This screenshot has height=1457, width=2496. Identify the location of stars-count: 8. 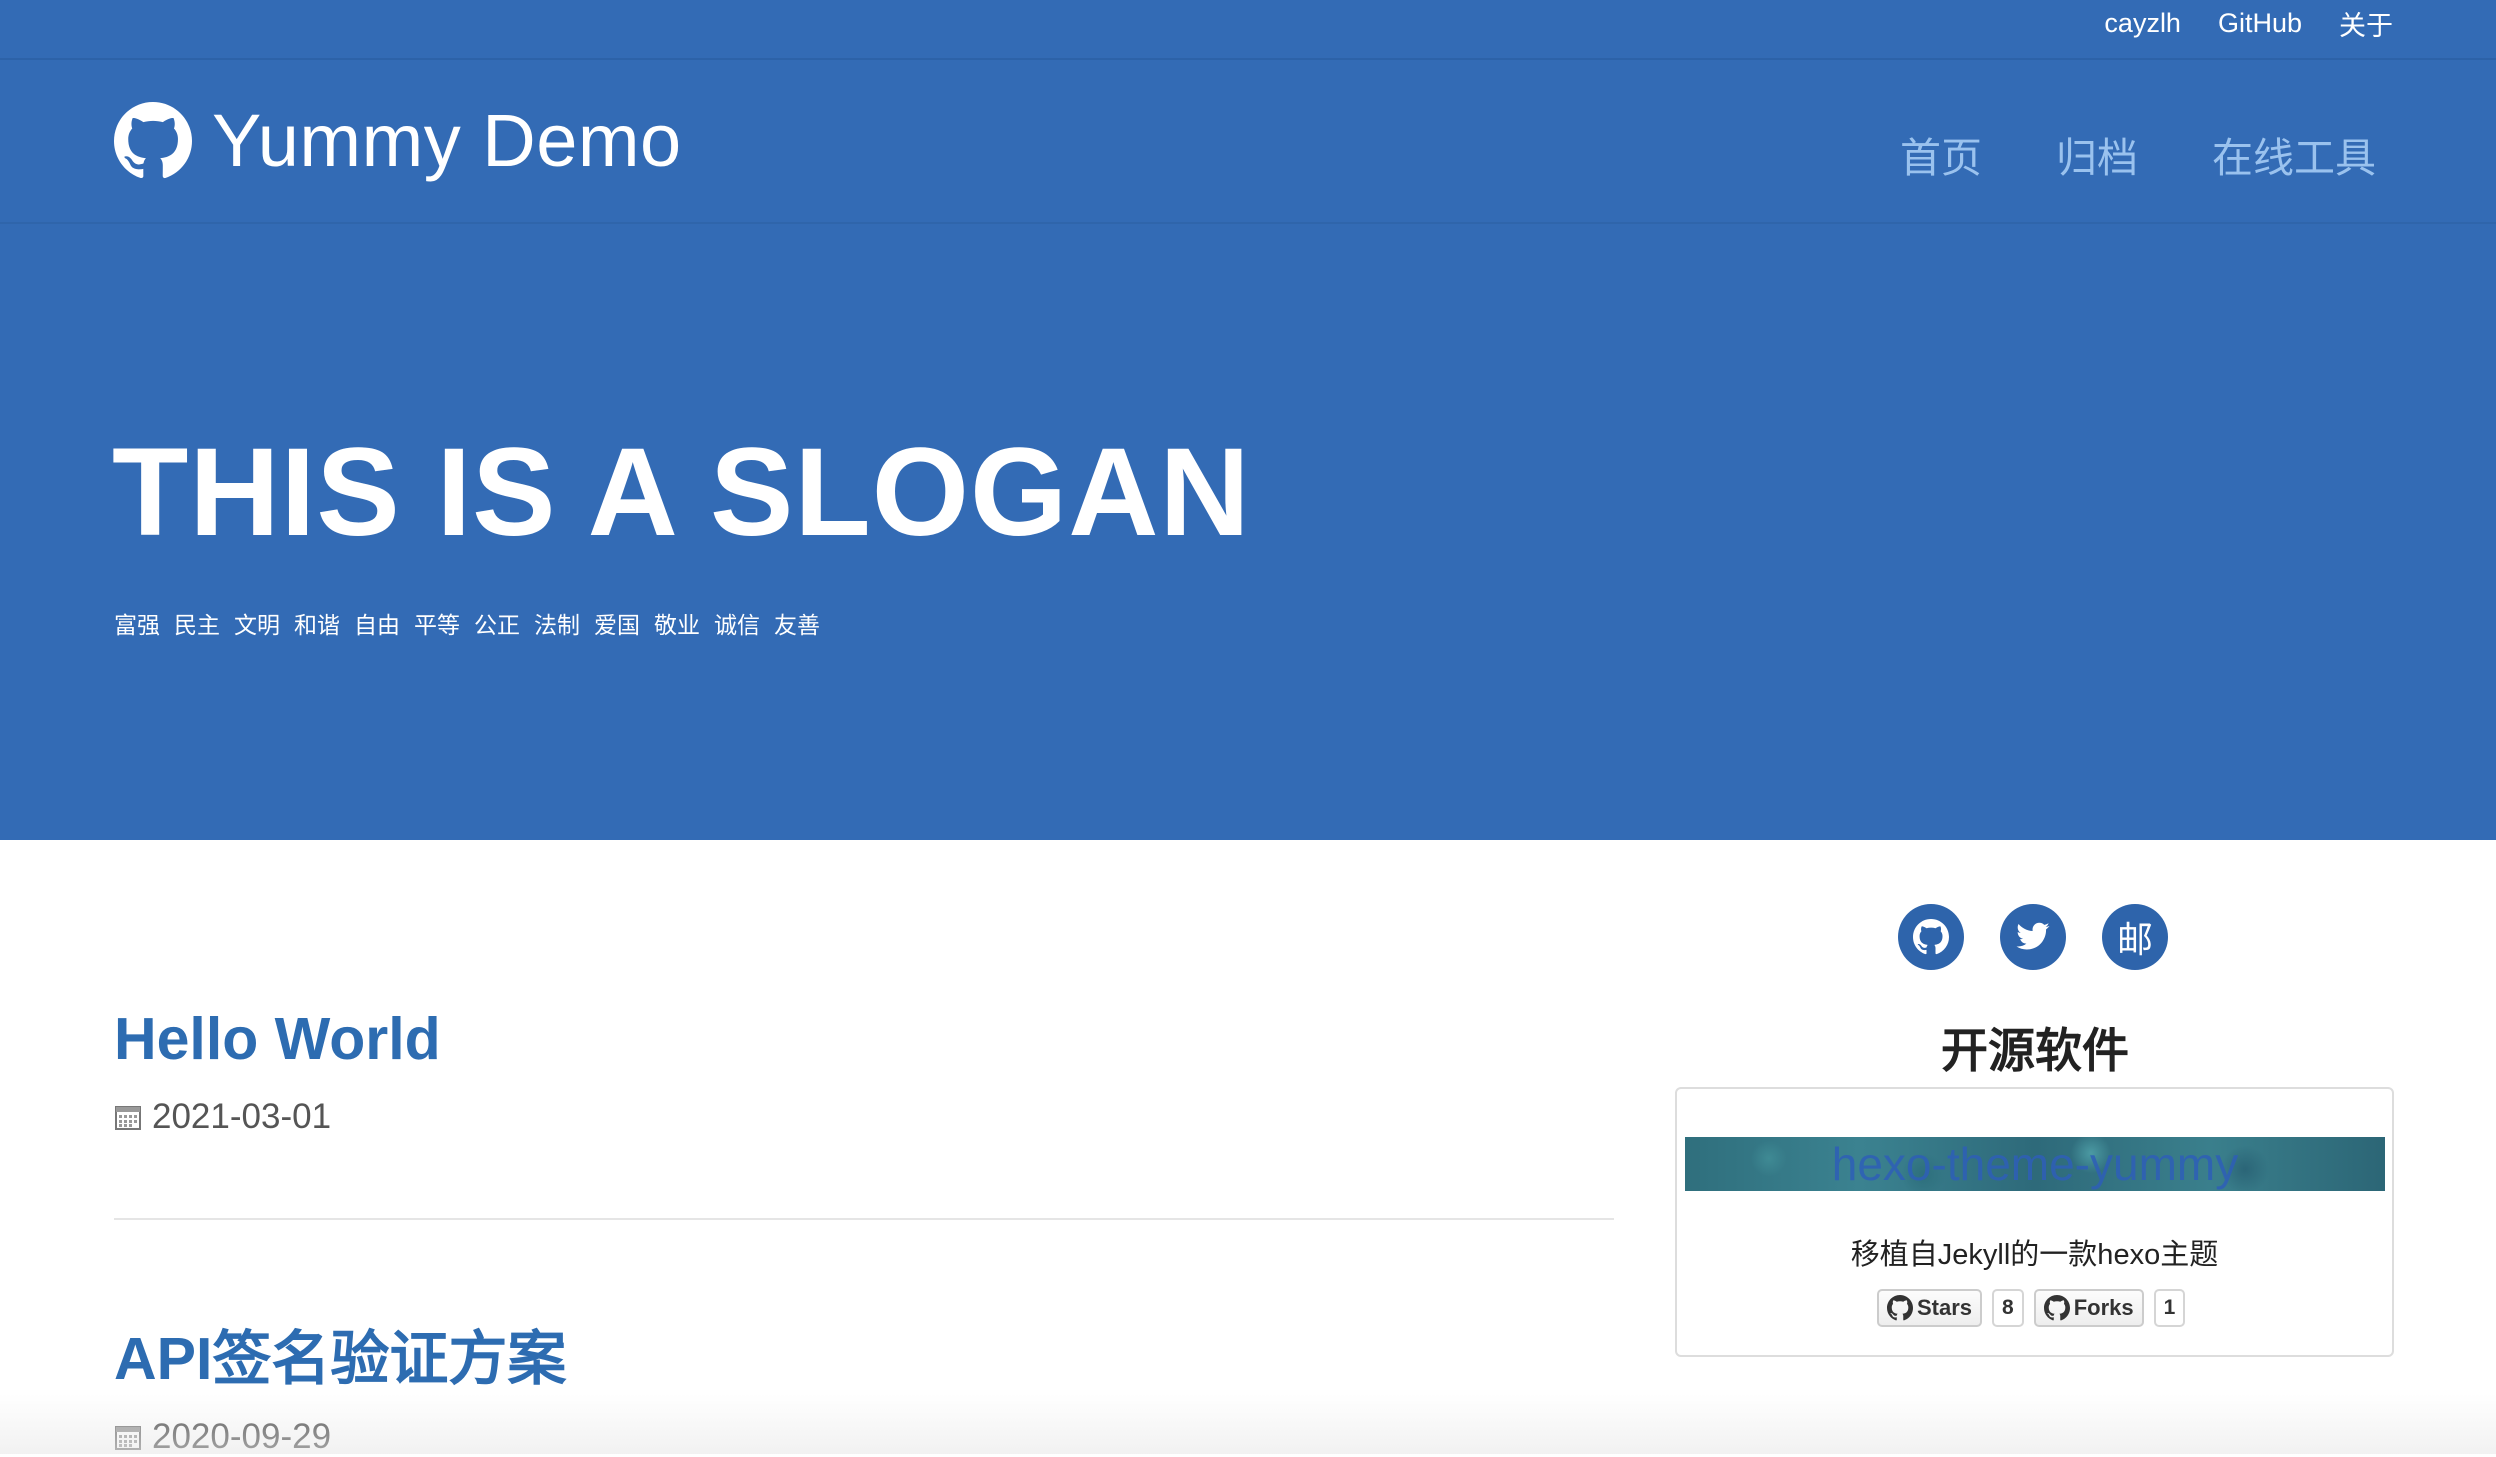
(2008, 1308).